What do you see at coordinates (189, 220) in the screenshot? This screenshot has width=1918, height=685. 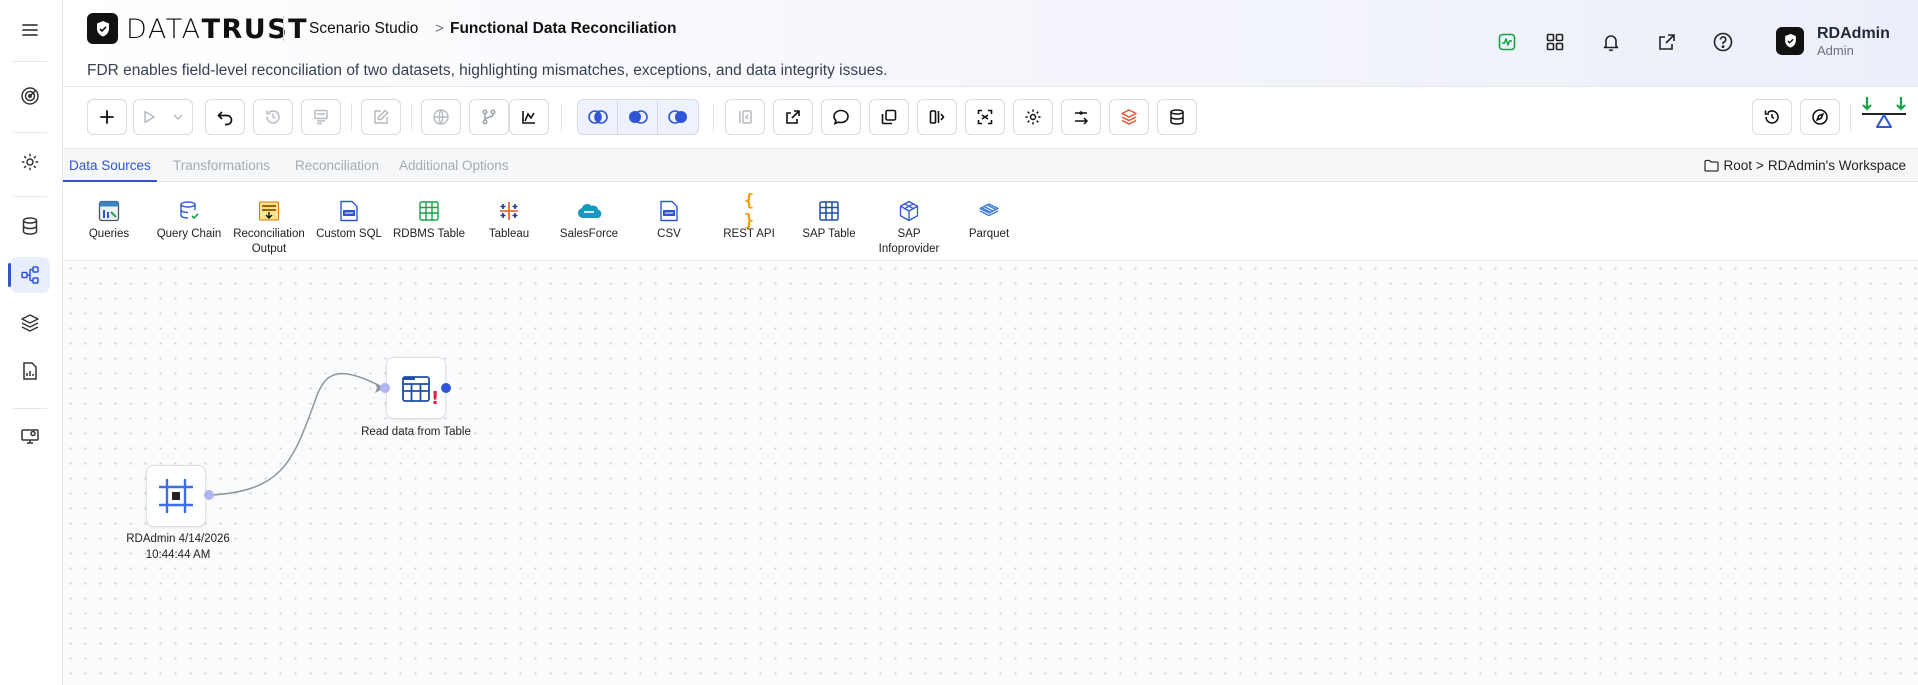 I see `palette-item-query-chain: Query Chain` at bounding box center [189, 220].